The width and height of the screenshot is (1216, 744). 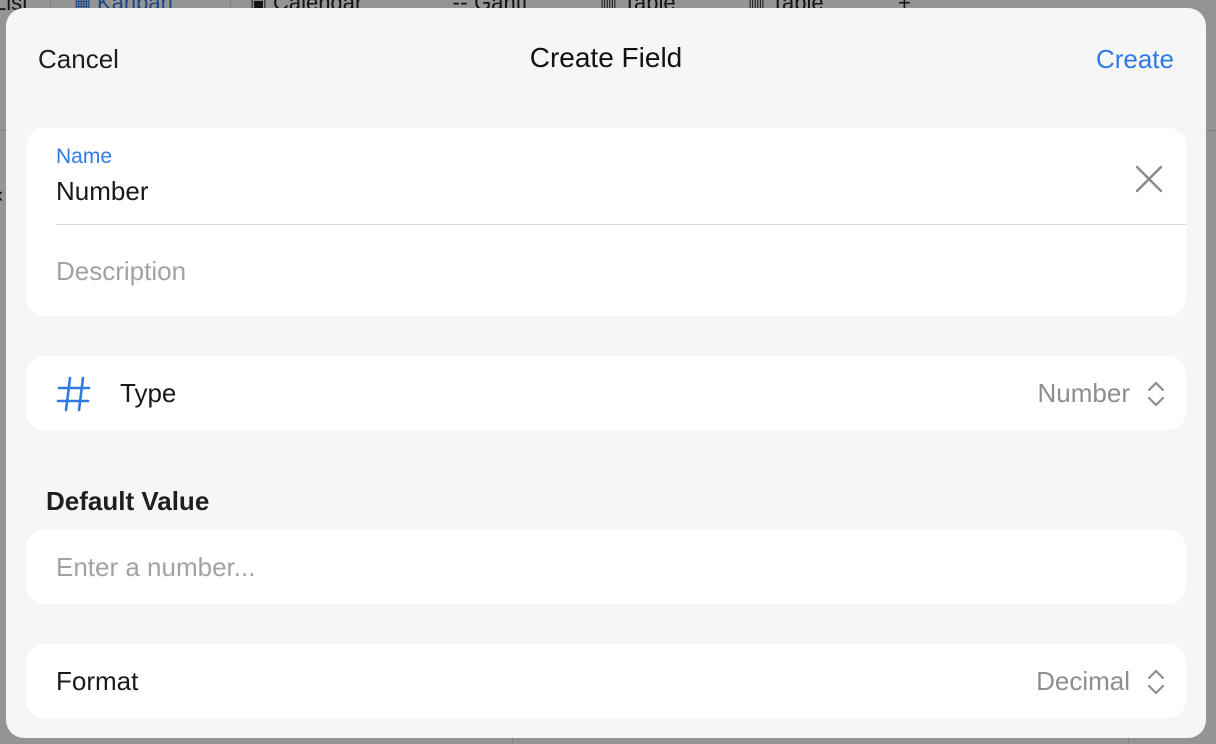 I want to click on create-button: Create, so click(x=1135, y=59).